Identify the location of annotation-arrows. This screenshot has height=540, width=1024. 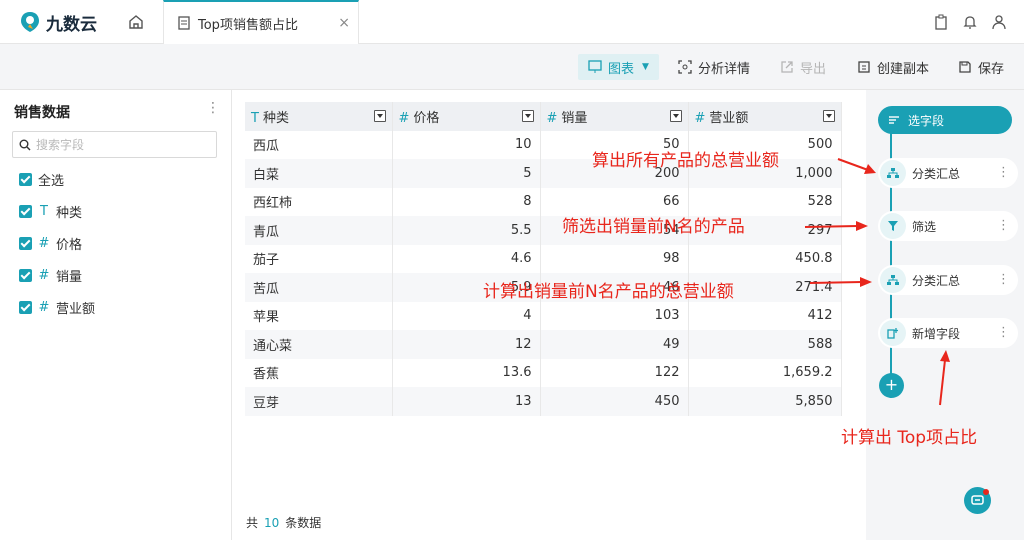
(877, 282).